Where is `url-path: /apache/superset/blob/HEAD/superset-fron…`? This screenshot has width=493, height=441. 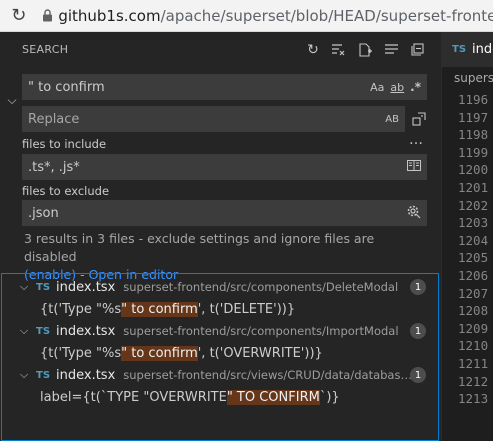
url-path: /apache/superset/blob/HEAD/superset-fron… is located at coordinates (326, 15).